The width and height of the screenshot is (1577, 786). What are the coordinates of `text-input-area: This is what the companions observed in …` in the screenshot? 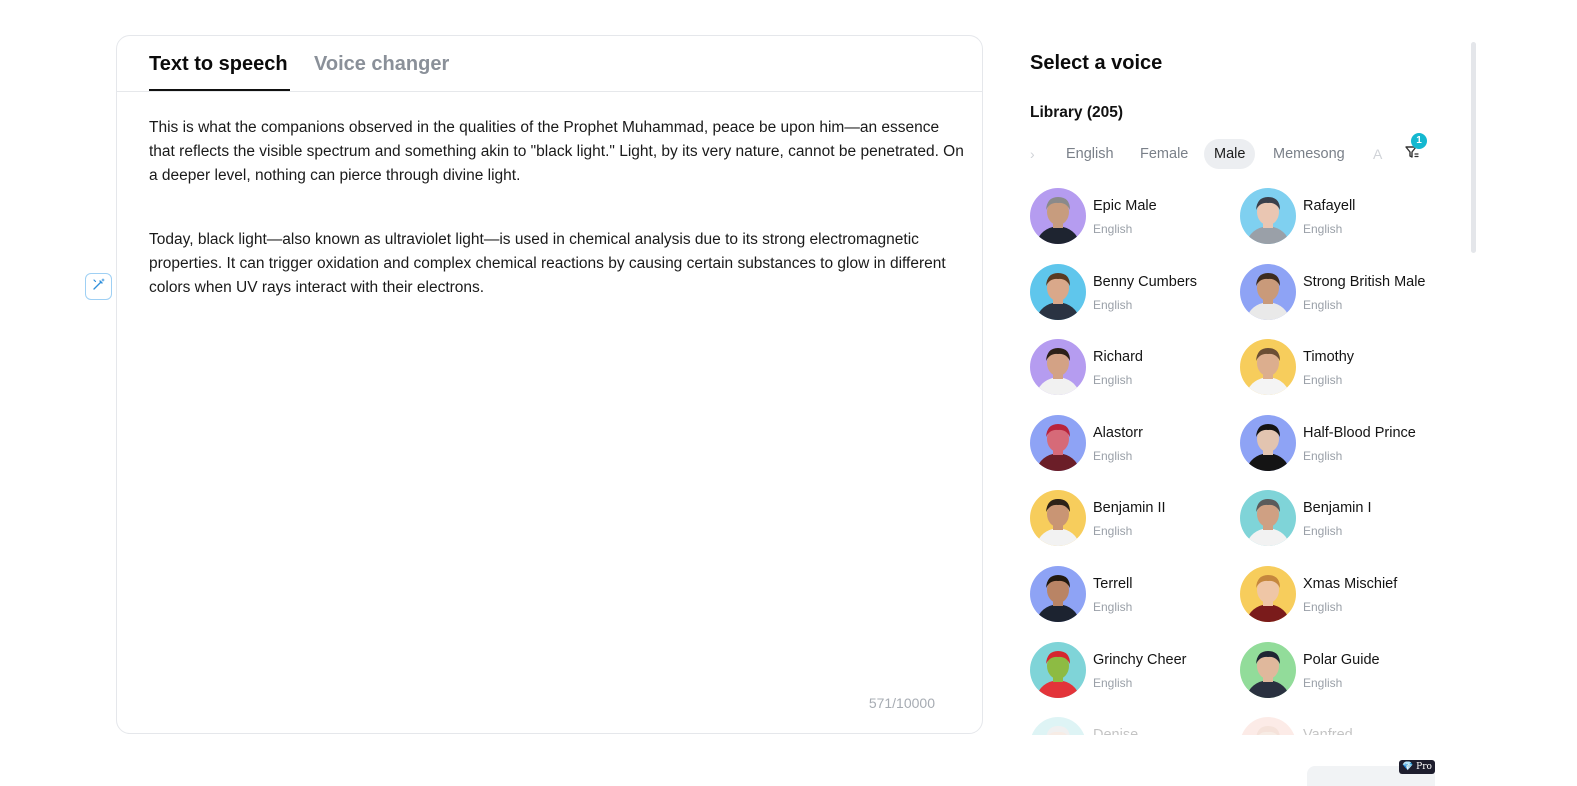 It's located at (556, 228).